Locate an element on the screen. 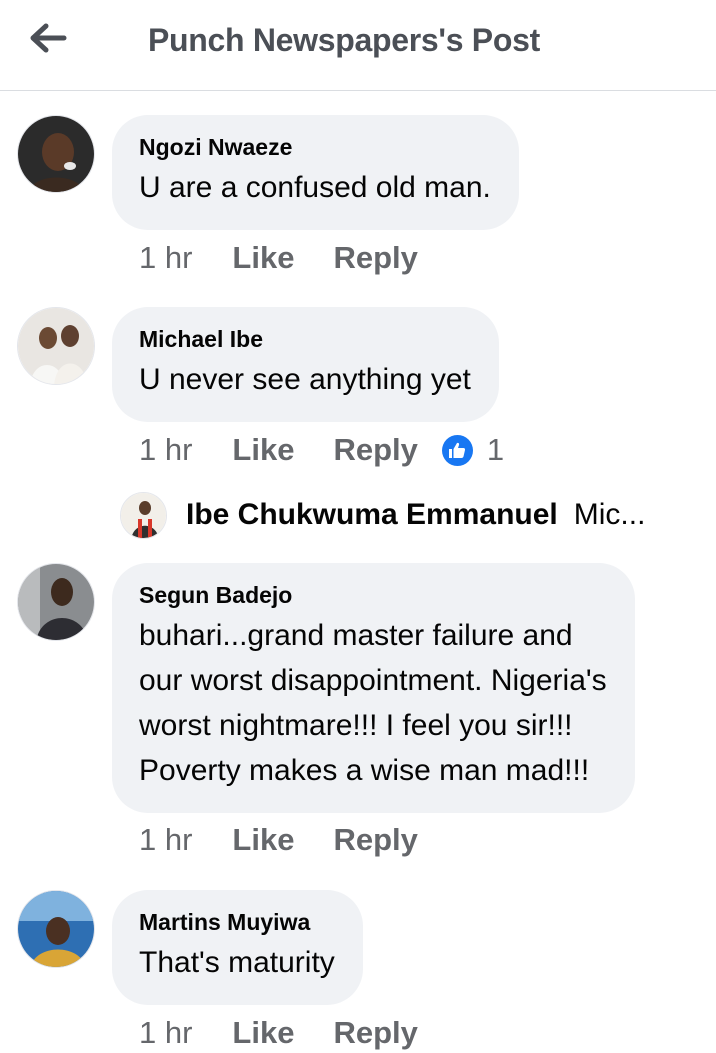 The height and width of the screenshot is (1053, 716). top-bar: Punch Newspapers's Post is located at coordinates (358, 45).